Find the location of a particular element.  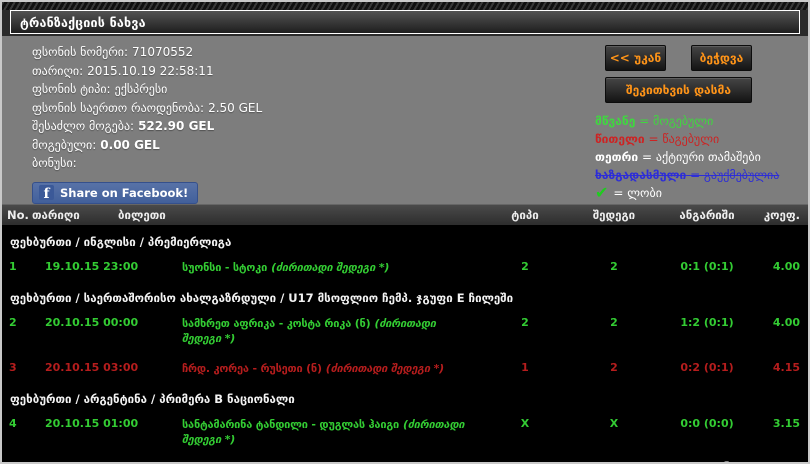

legend-cancelled-term: ხაზგადასმული is located at coordinates (641, 175).